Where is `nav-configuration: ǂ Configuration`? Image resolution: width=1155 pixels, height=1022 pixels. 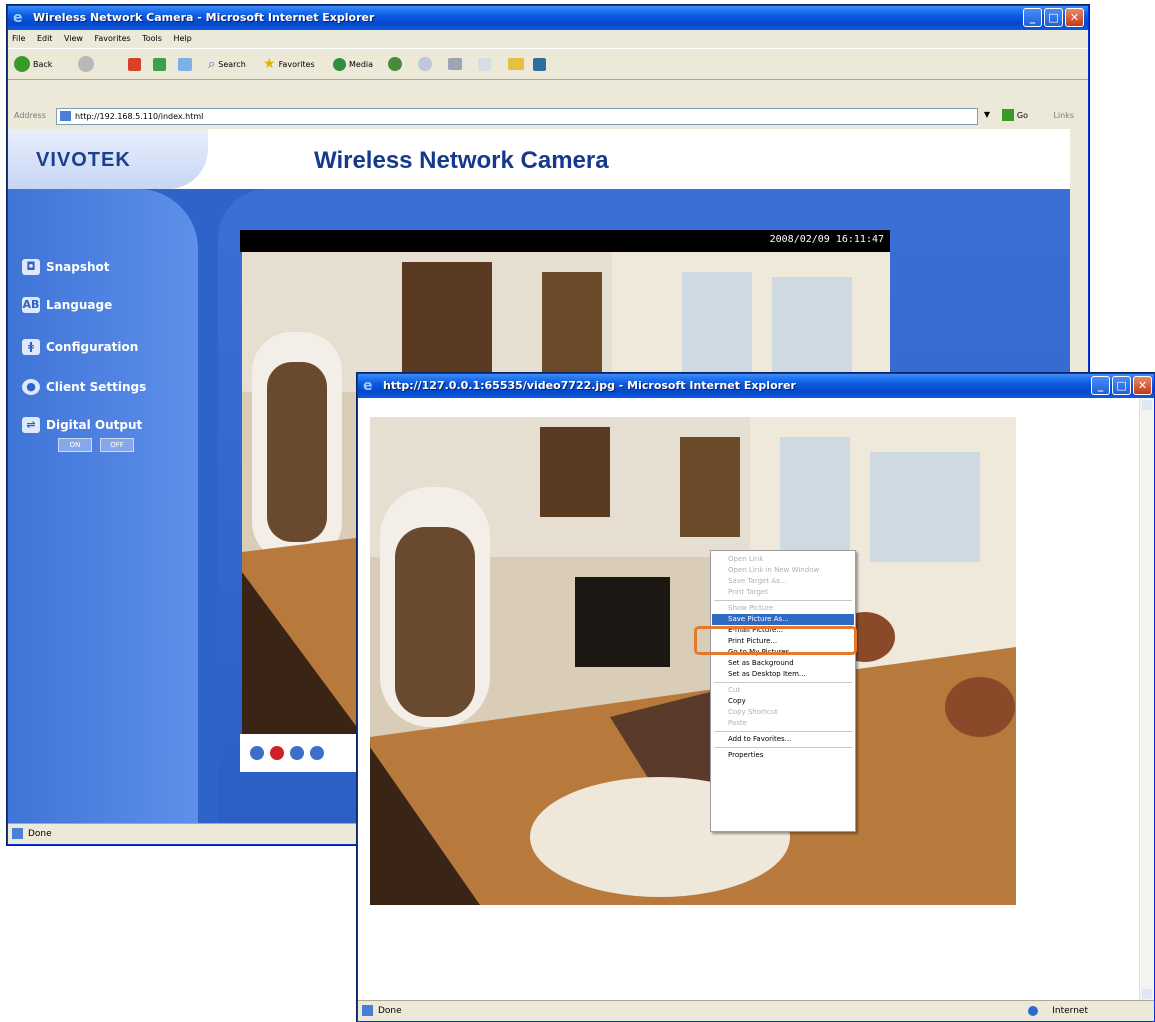 nav-configuration: ǂ Configuration is located at coordinates (80, 347).